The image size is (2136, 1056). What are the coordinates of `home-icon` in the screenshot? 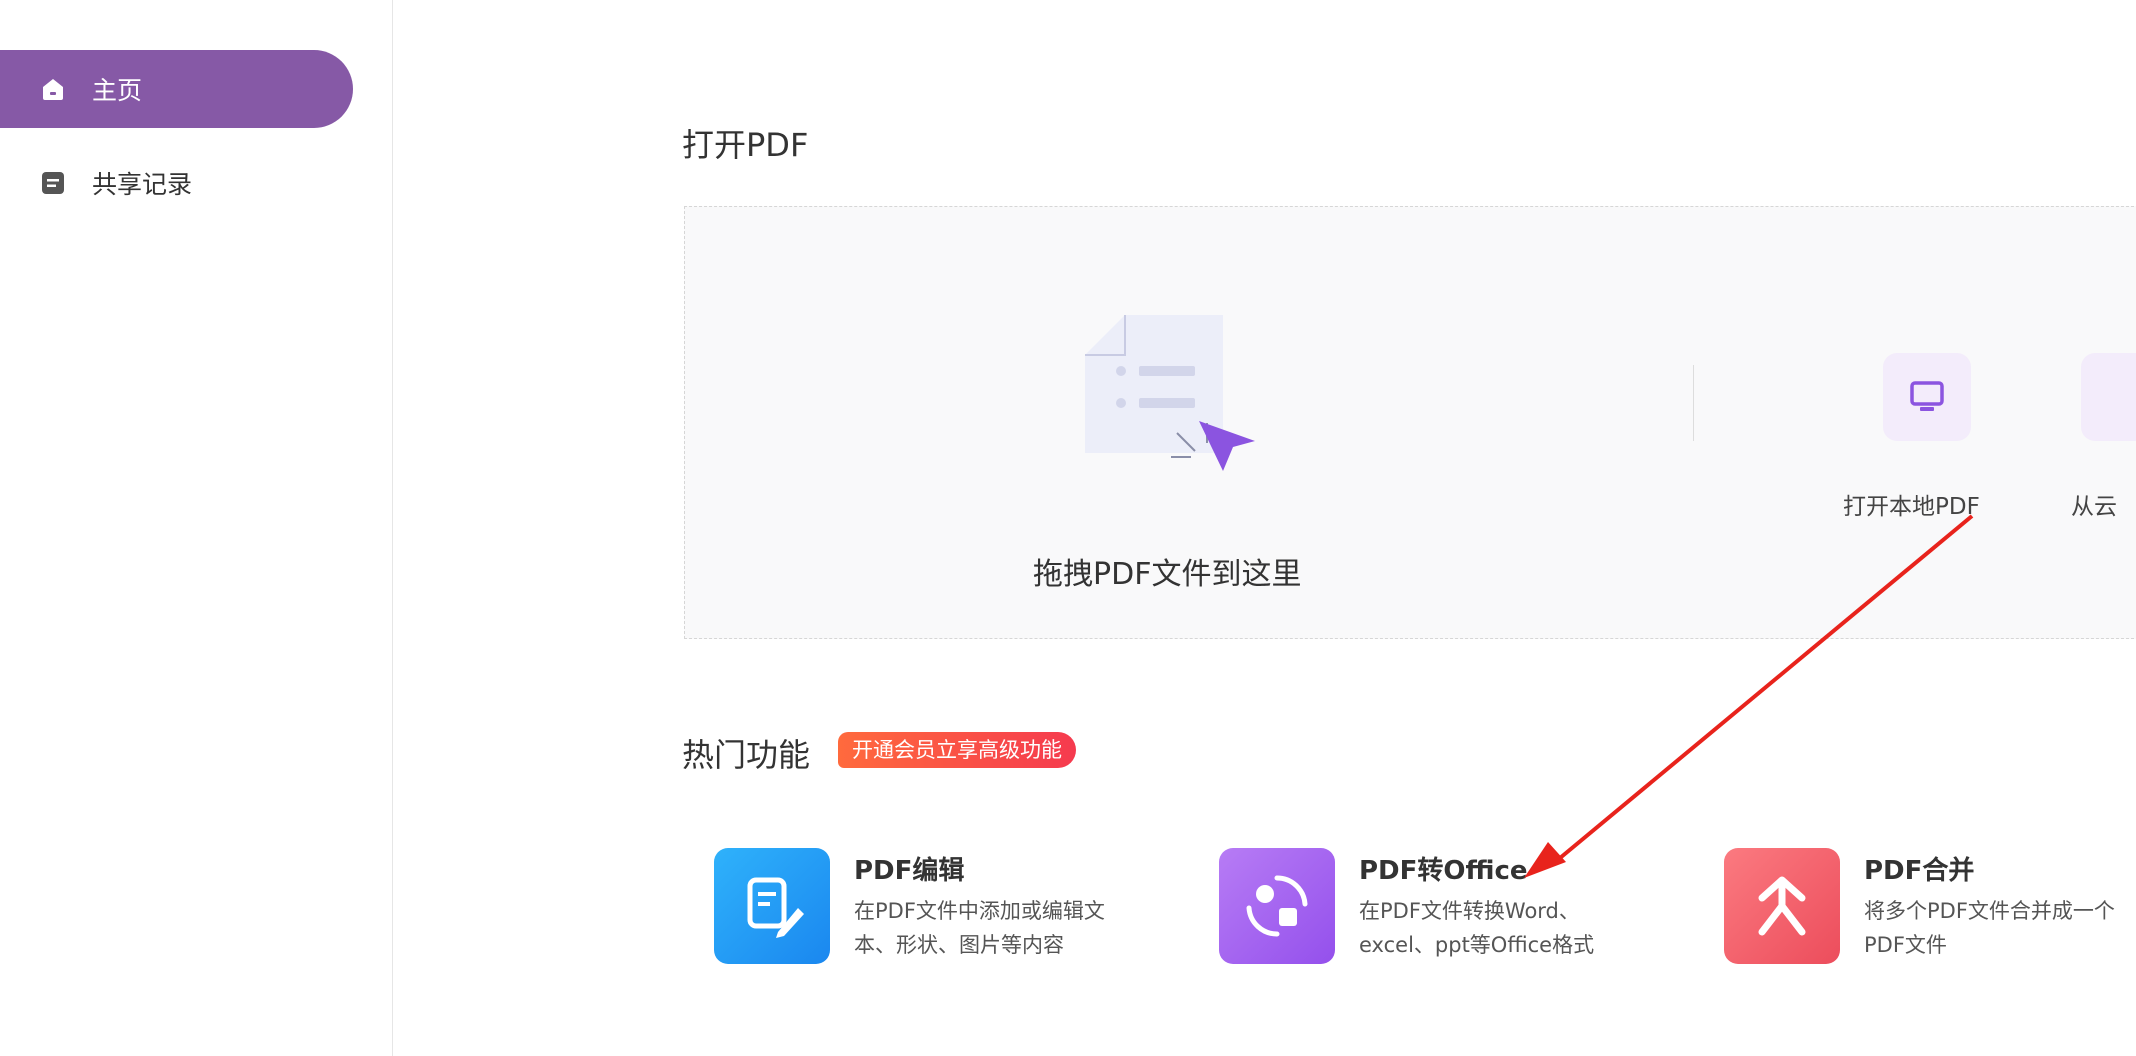 It's located at (53, 89).